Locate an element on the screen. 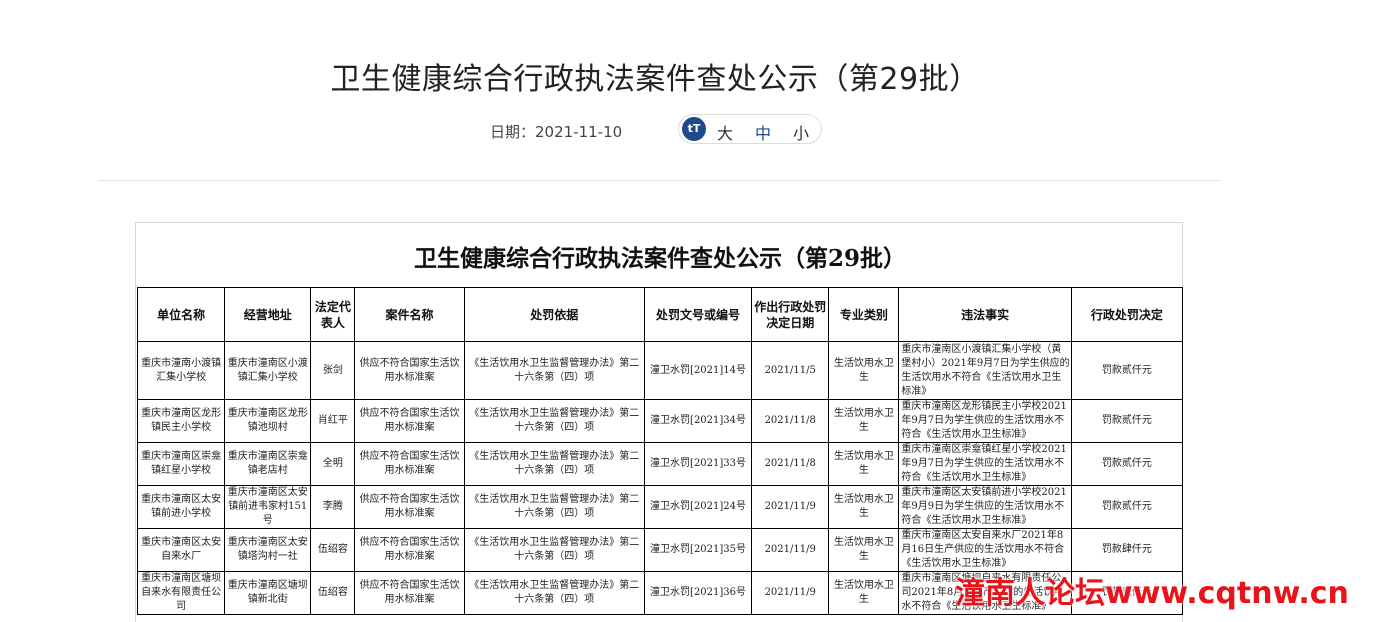 This screenshot has height=622, width=1389. cell-unit-name: 重庆市潼南区塘坝自来水有限责任公司 is located at coordinates (181, 593).